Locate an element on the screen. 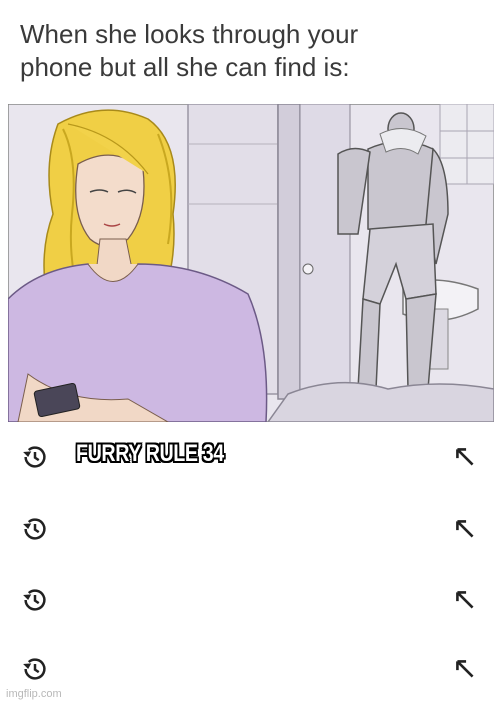 Image resolution: width=500 pixels, height=704 pixels. history-item: FURRY RULE 34 is located at coordinates (250, 457).